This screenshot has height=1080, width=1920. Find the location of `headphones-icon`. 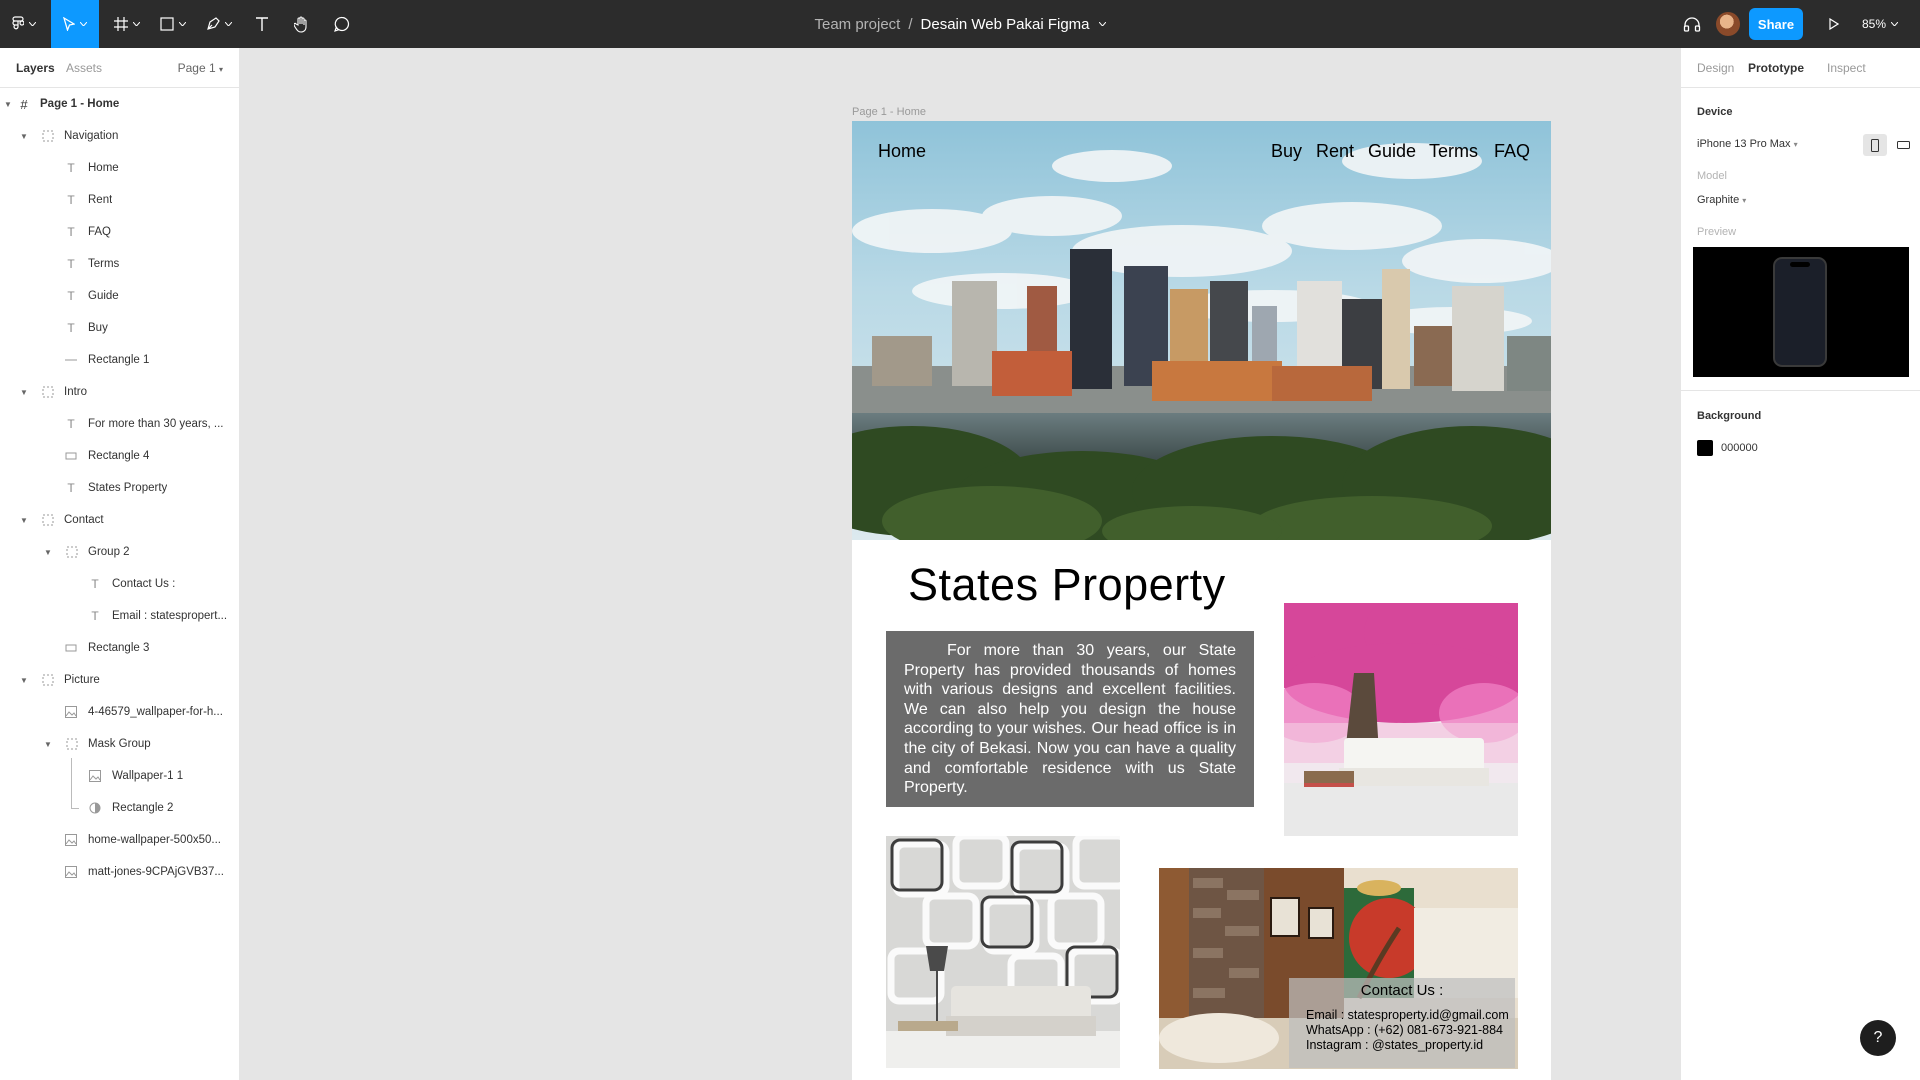

headphones-icon is located at coordinates (1692, 24).